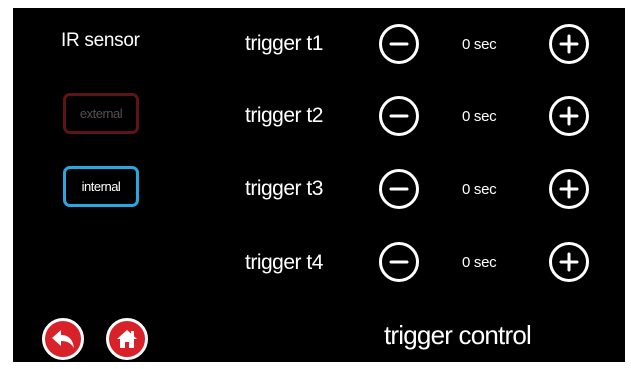 The image size is (631, 369). What do you see at coordinates (479, 116) in the screenshot?
I see `trigger-t2-value: 0 sec` at bounding box center [479, 116].